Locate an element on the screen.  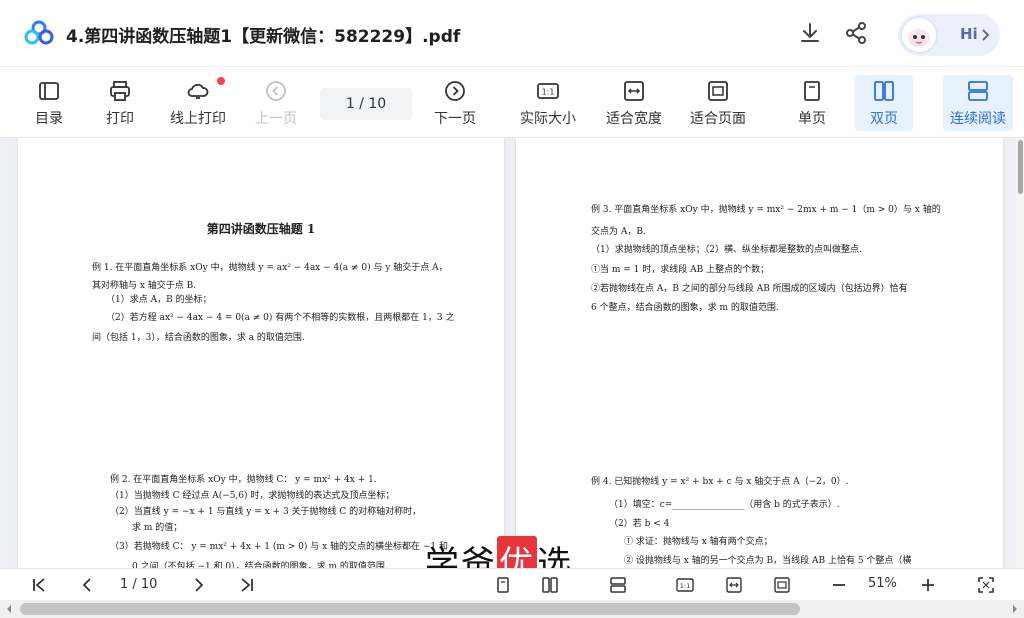
single-page-button: 单页 is located at coordinates (812, 103).